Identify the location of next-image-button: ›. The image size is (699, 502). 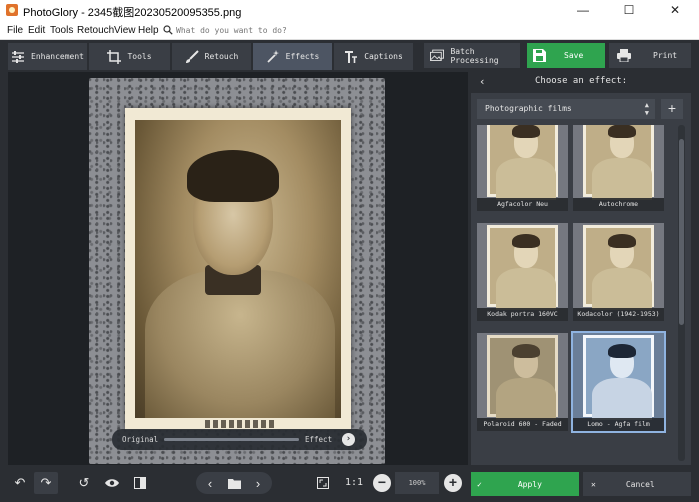
(258, 483).